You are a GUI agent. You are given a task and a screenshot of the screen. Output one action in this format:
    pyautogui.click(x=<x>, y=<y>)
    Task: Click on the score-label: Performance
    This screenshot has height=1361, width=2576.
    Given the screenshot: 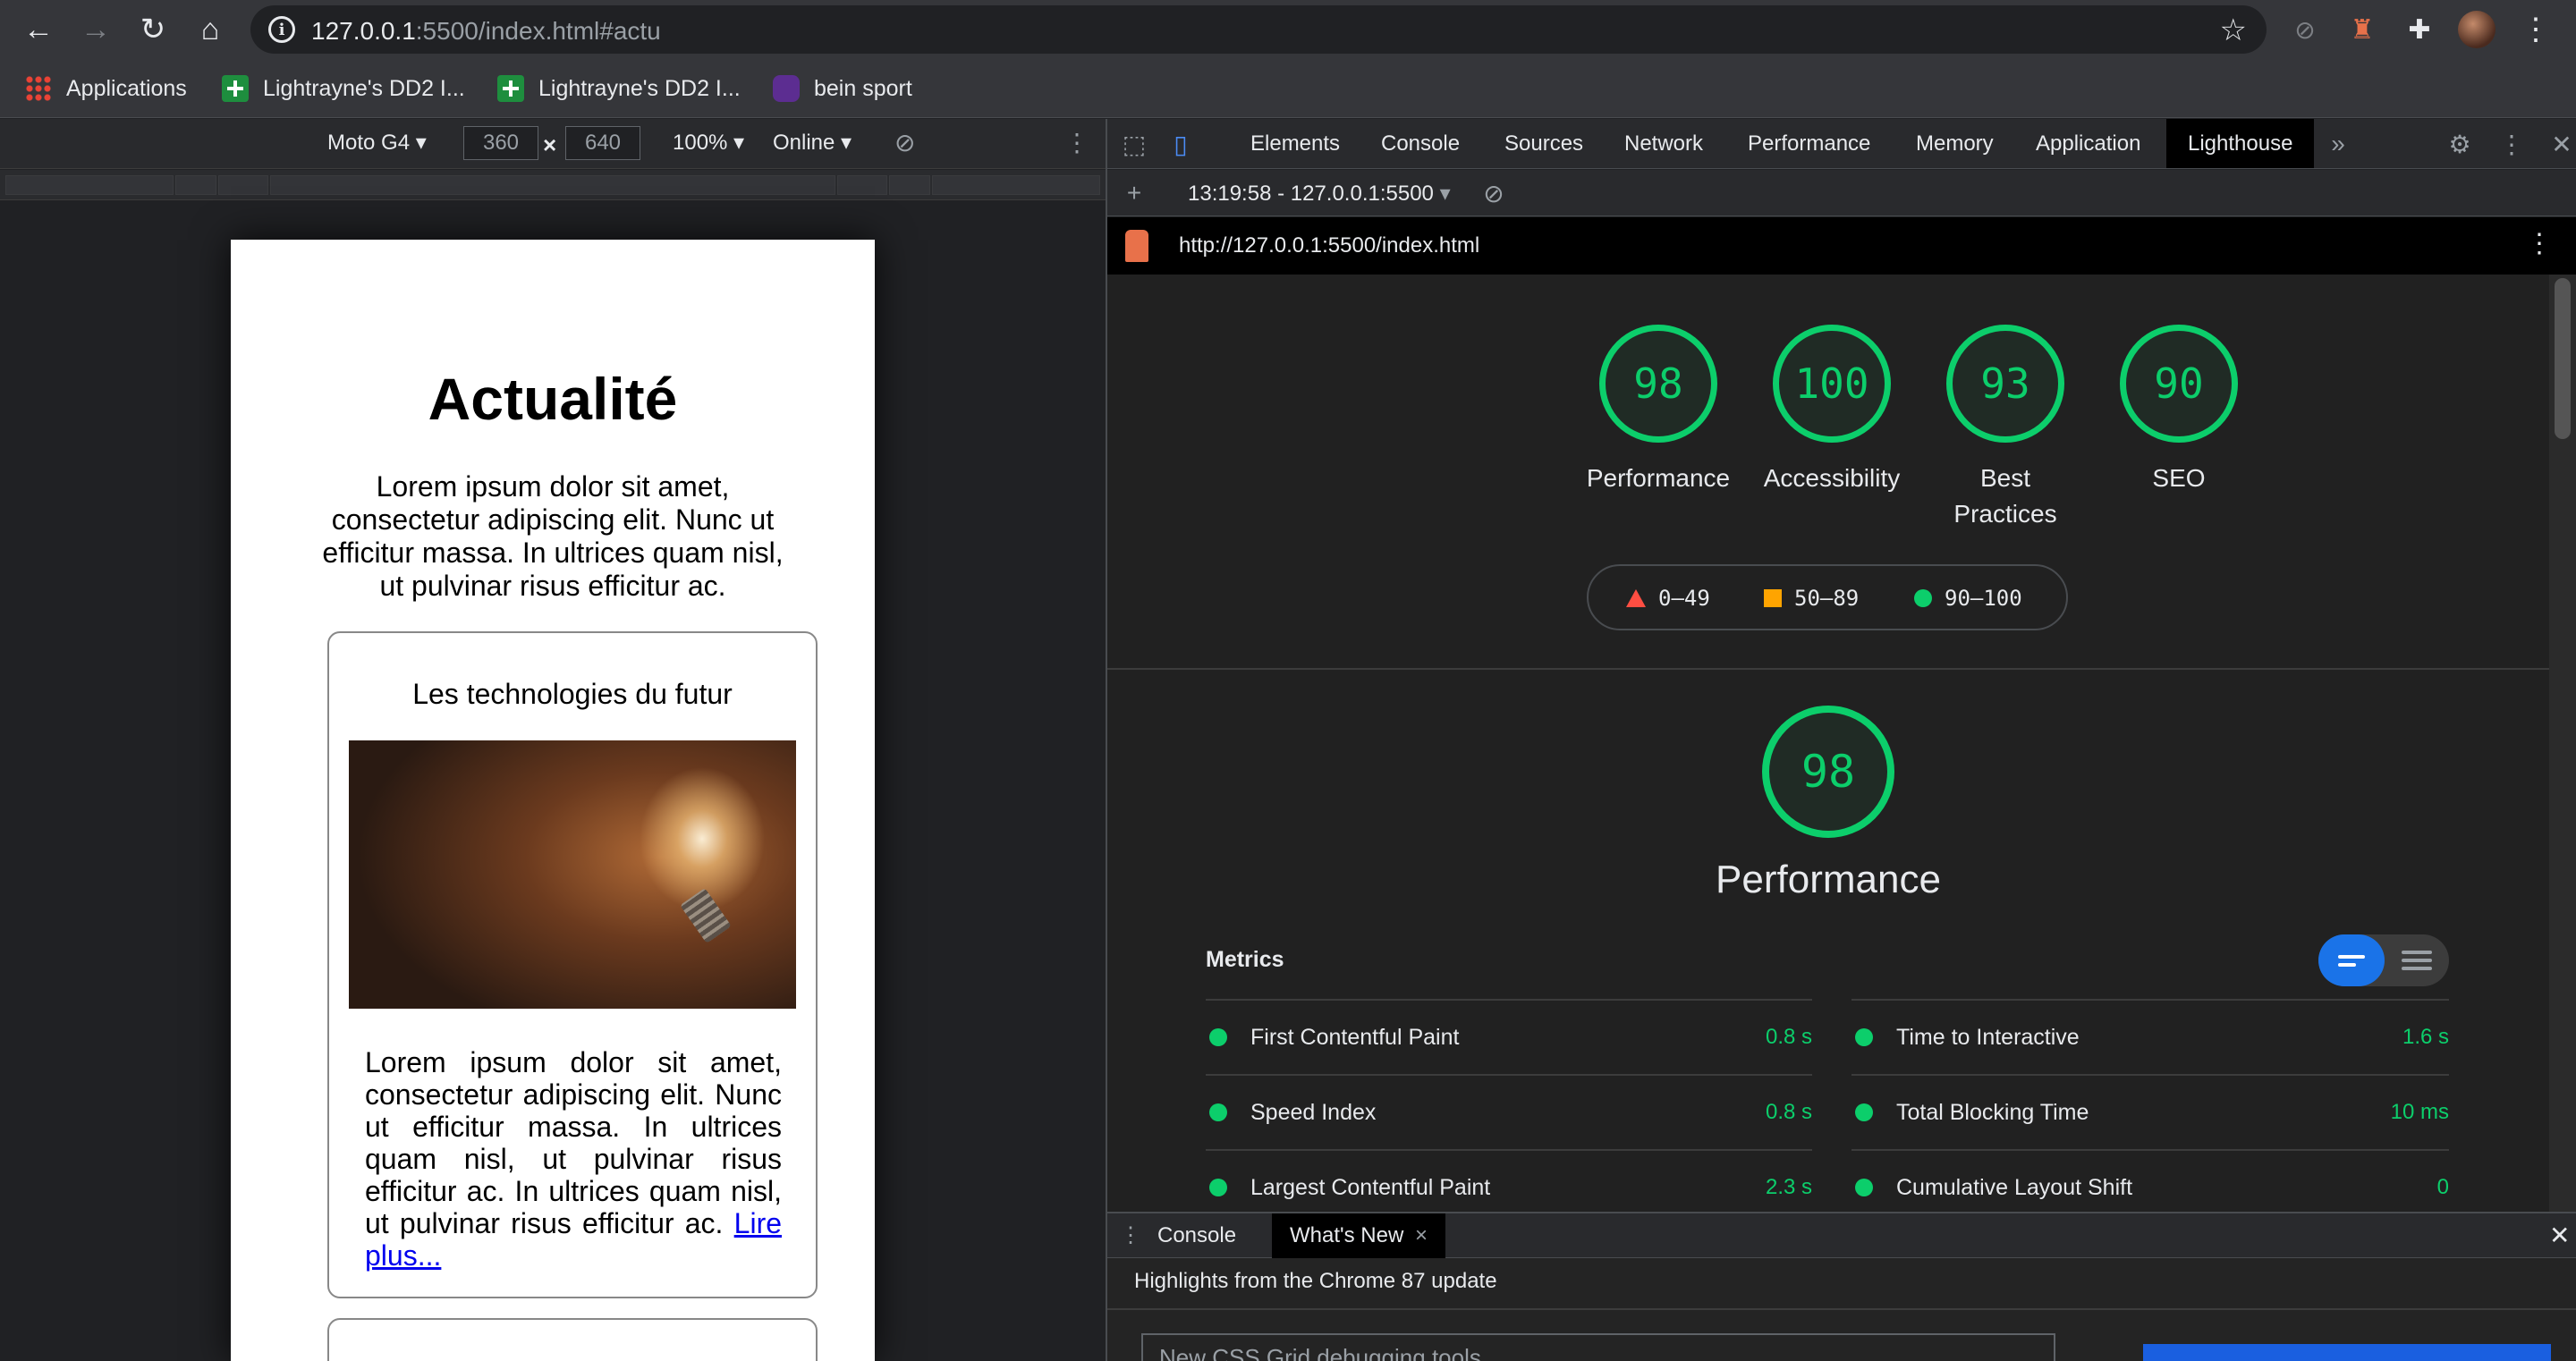 What is the action you would take?
    pyautogui.click(x=1658, y=478)
    